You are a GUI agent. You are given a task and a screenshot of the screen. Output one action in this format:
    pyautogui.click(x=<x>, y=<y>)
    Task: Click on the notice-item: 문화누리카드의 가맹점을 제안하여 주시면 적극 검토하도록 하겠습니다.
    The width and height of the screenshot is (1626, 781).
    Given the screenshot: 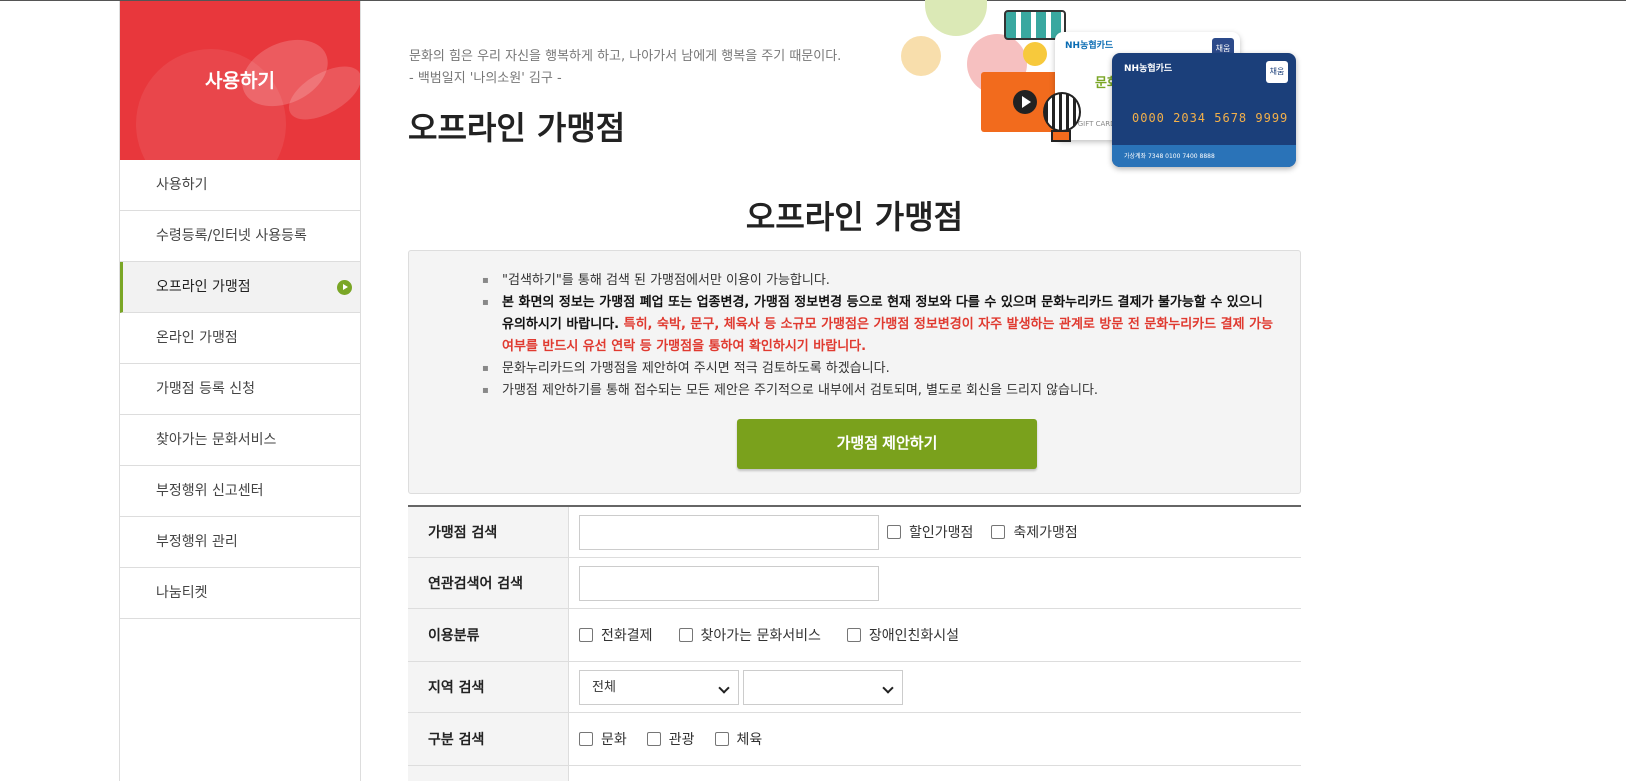 What is the action you would take?
    pyautogui.click(x=879, y=369)
    